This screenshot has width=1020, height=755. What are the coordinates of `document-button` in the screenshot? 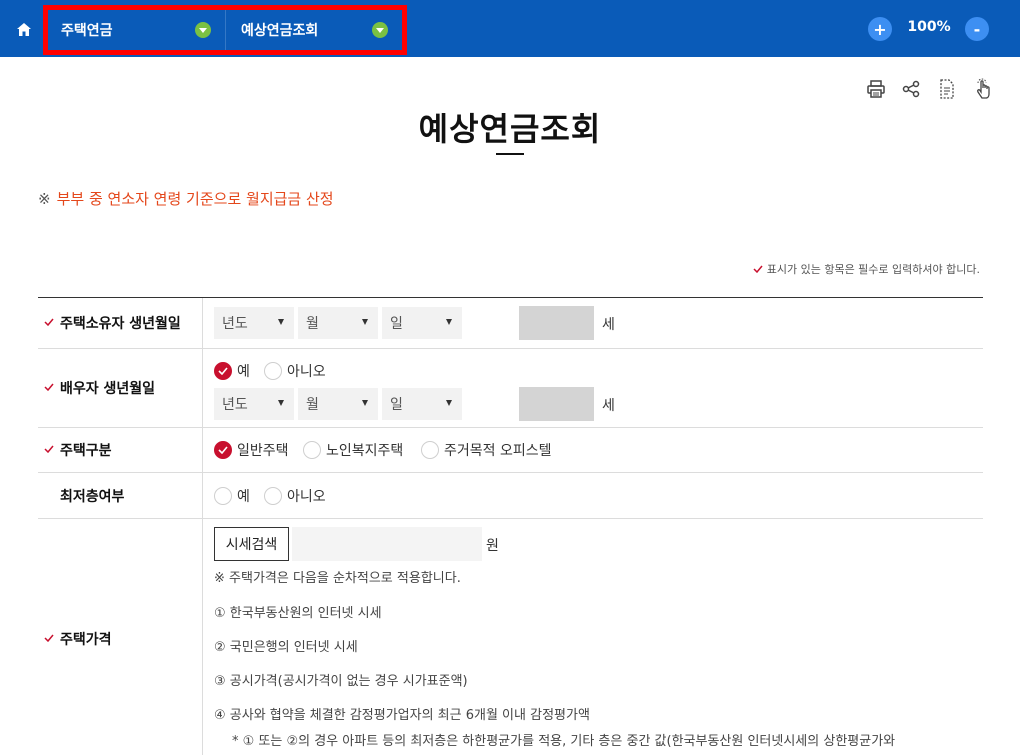 It's located at (947, 89).